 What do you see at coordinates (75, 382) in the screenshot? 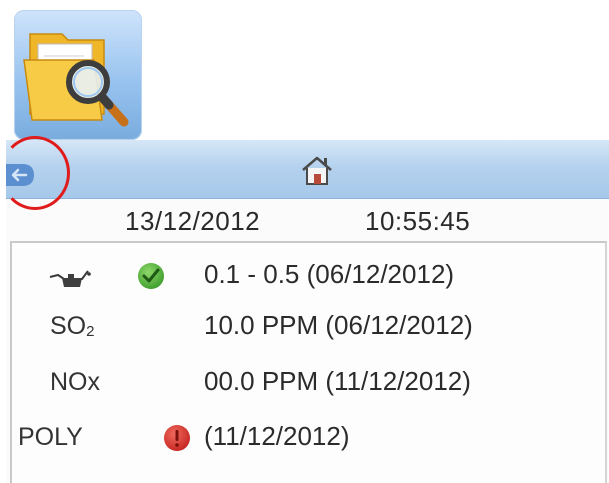
I see `nox-label: NOx` at bounding box center [75, 382].